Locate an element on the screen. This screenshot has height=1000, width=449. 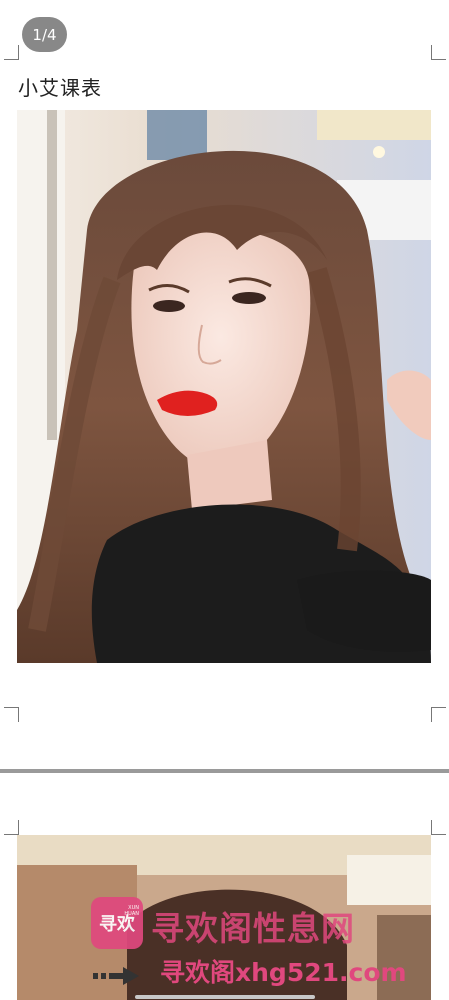
crop-mark-bottom-left is located at coordinates (11, 714).